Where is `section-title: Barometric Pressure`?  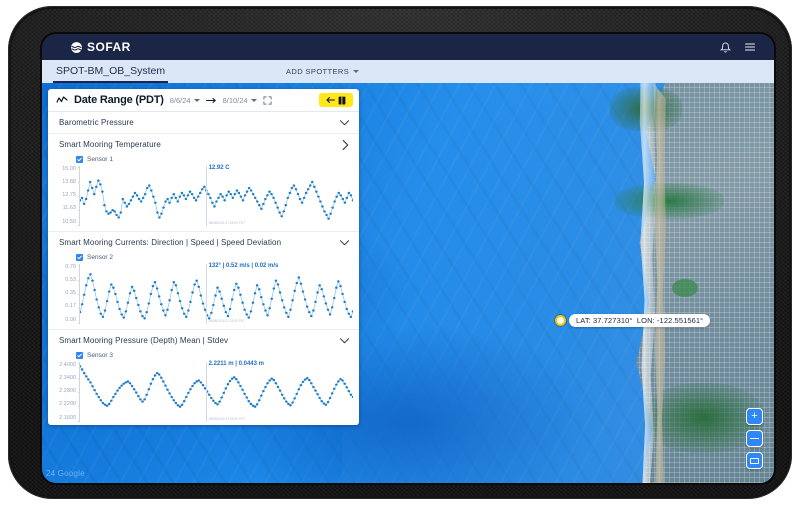 section-title: Barometric Pressure is located at coordinates (96, 122).